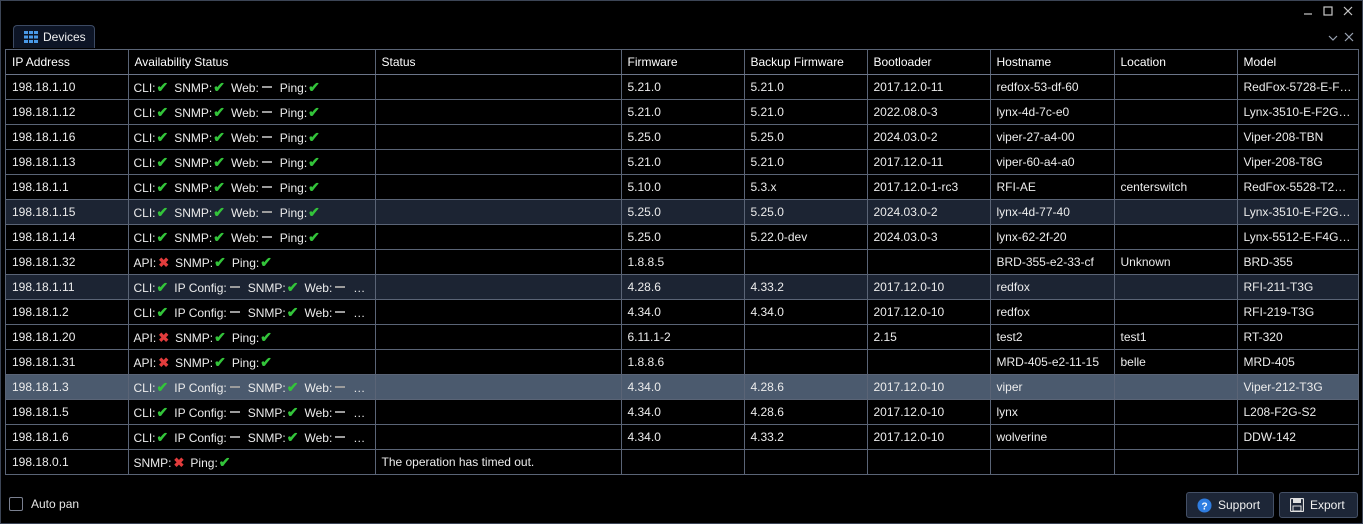 This screenshot has height=524, width=1363. What do you see at coordinates (1230, 505) in the screenshot?
I see `support-button: ? Support` at bounding box center [1230, 505].